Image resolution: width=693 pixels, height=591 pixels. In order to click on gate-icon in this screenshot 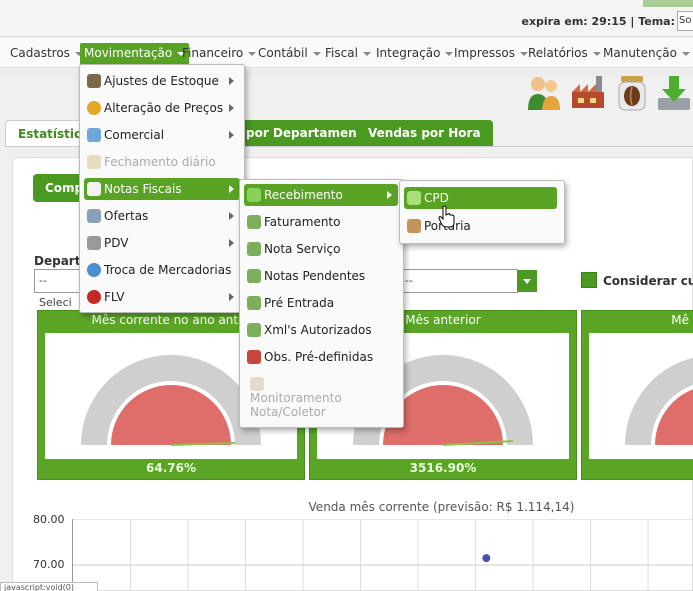, I will do `click(414, 226)`.